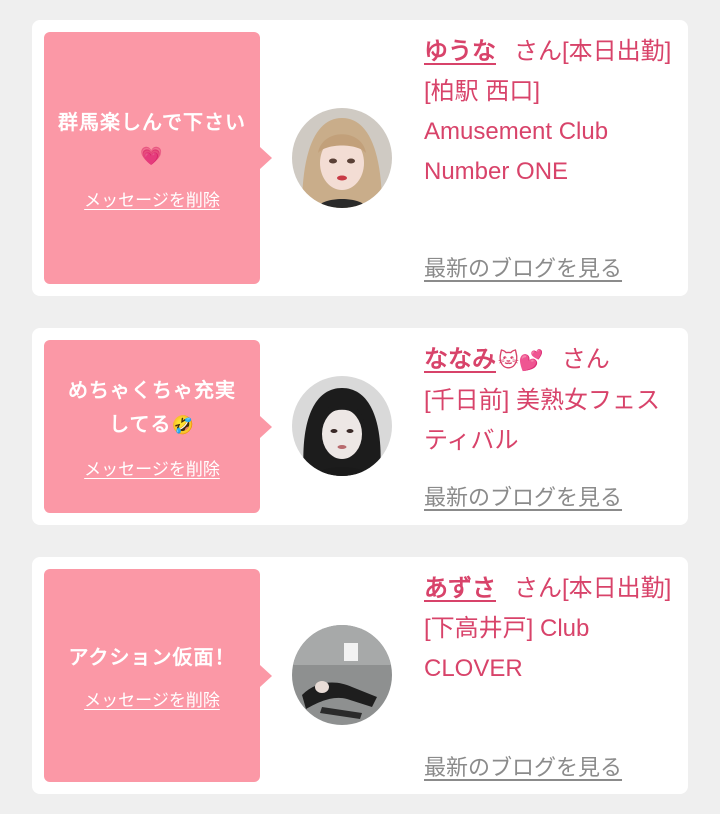  What do you see at coordinates (152, 157) in the screenshot?
I see `heart-emoji-icon: 💗` at bounding box center [152, 157].